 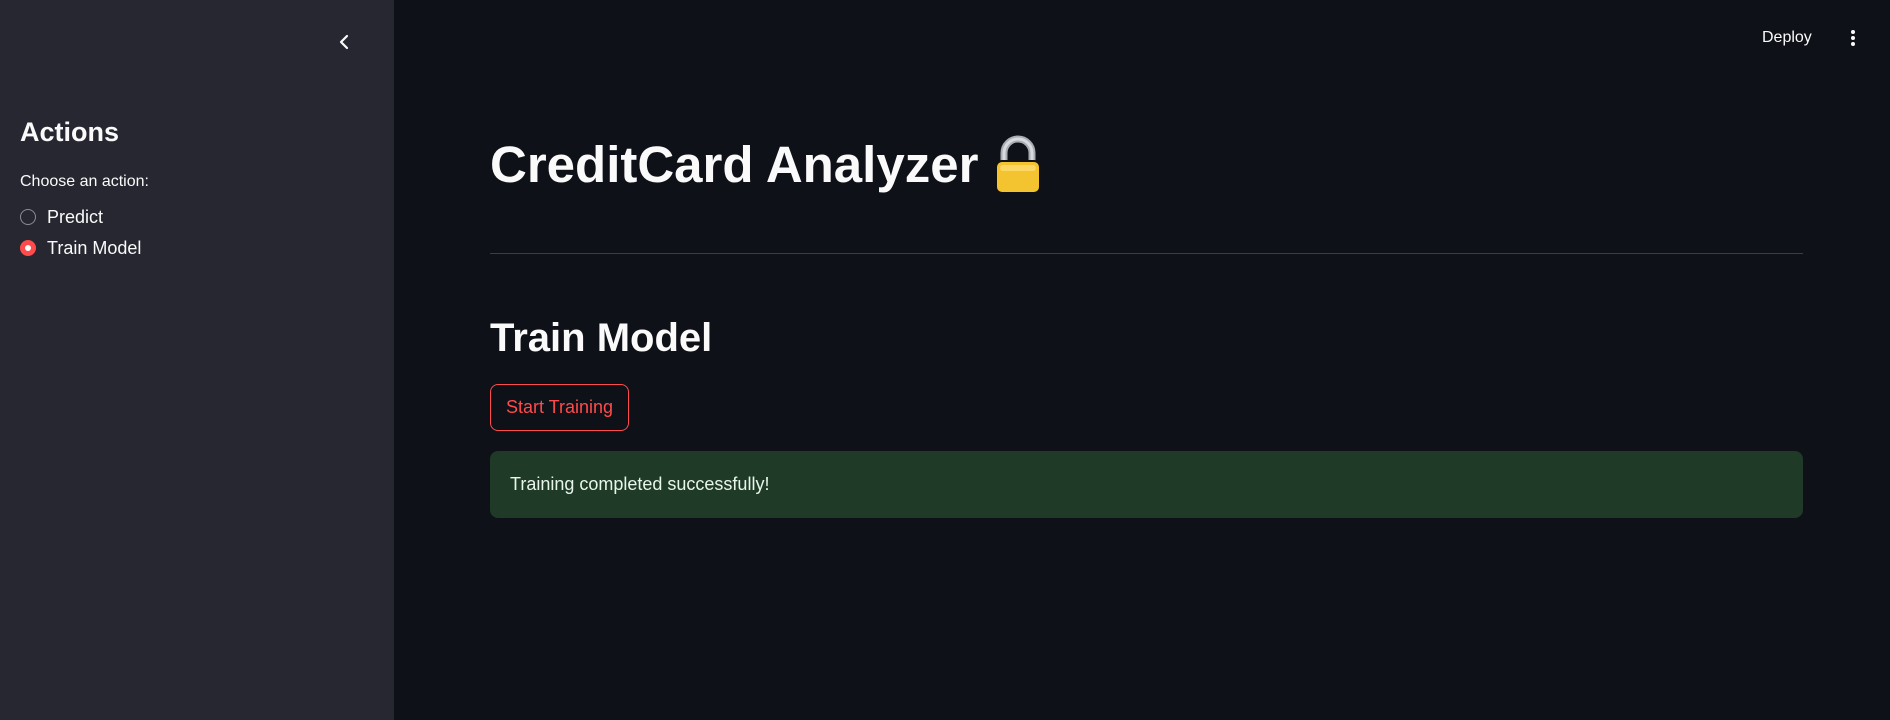 I want to click on main-menu-button, so click(x=1853, y=38).